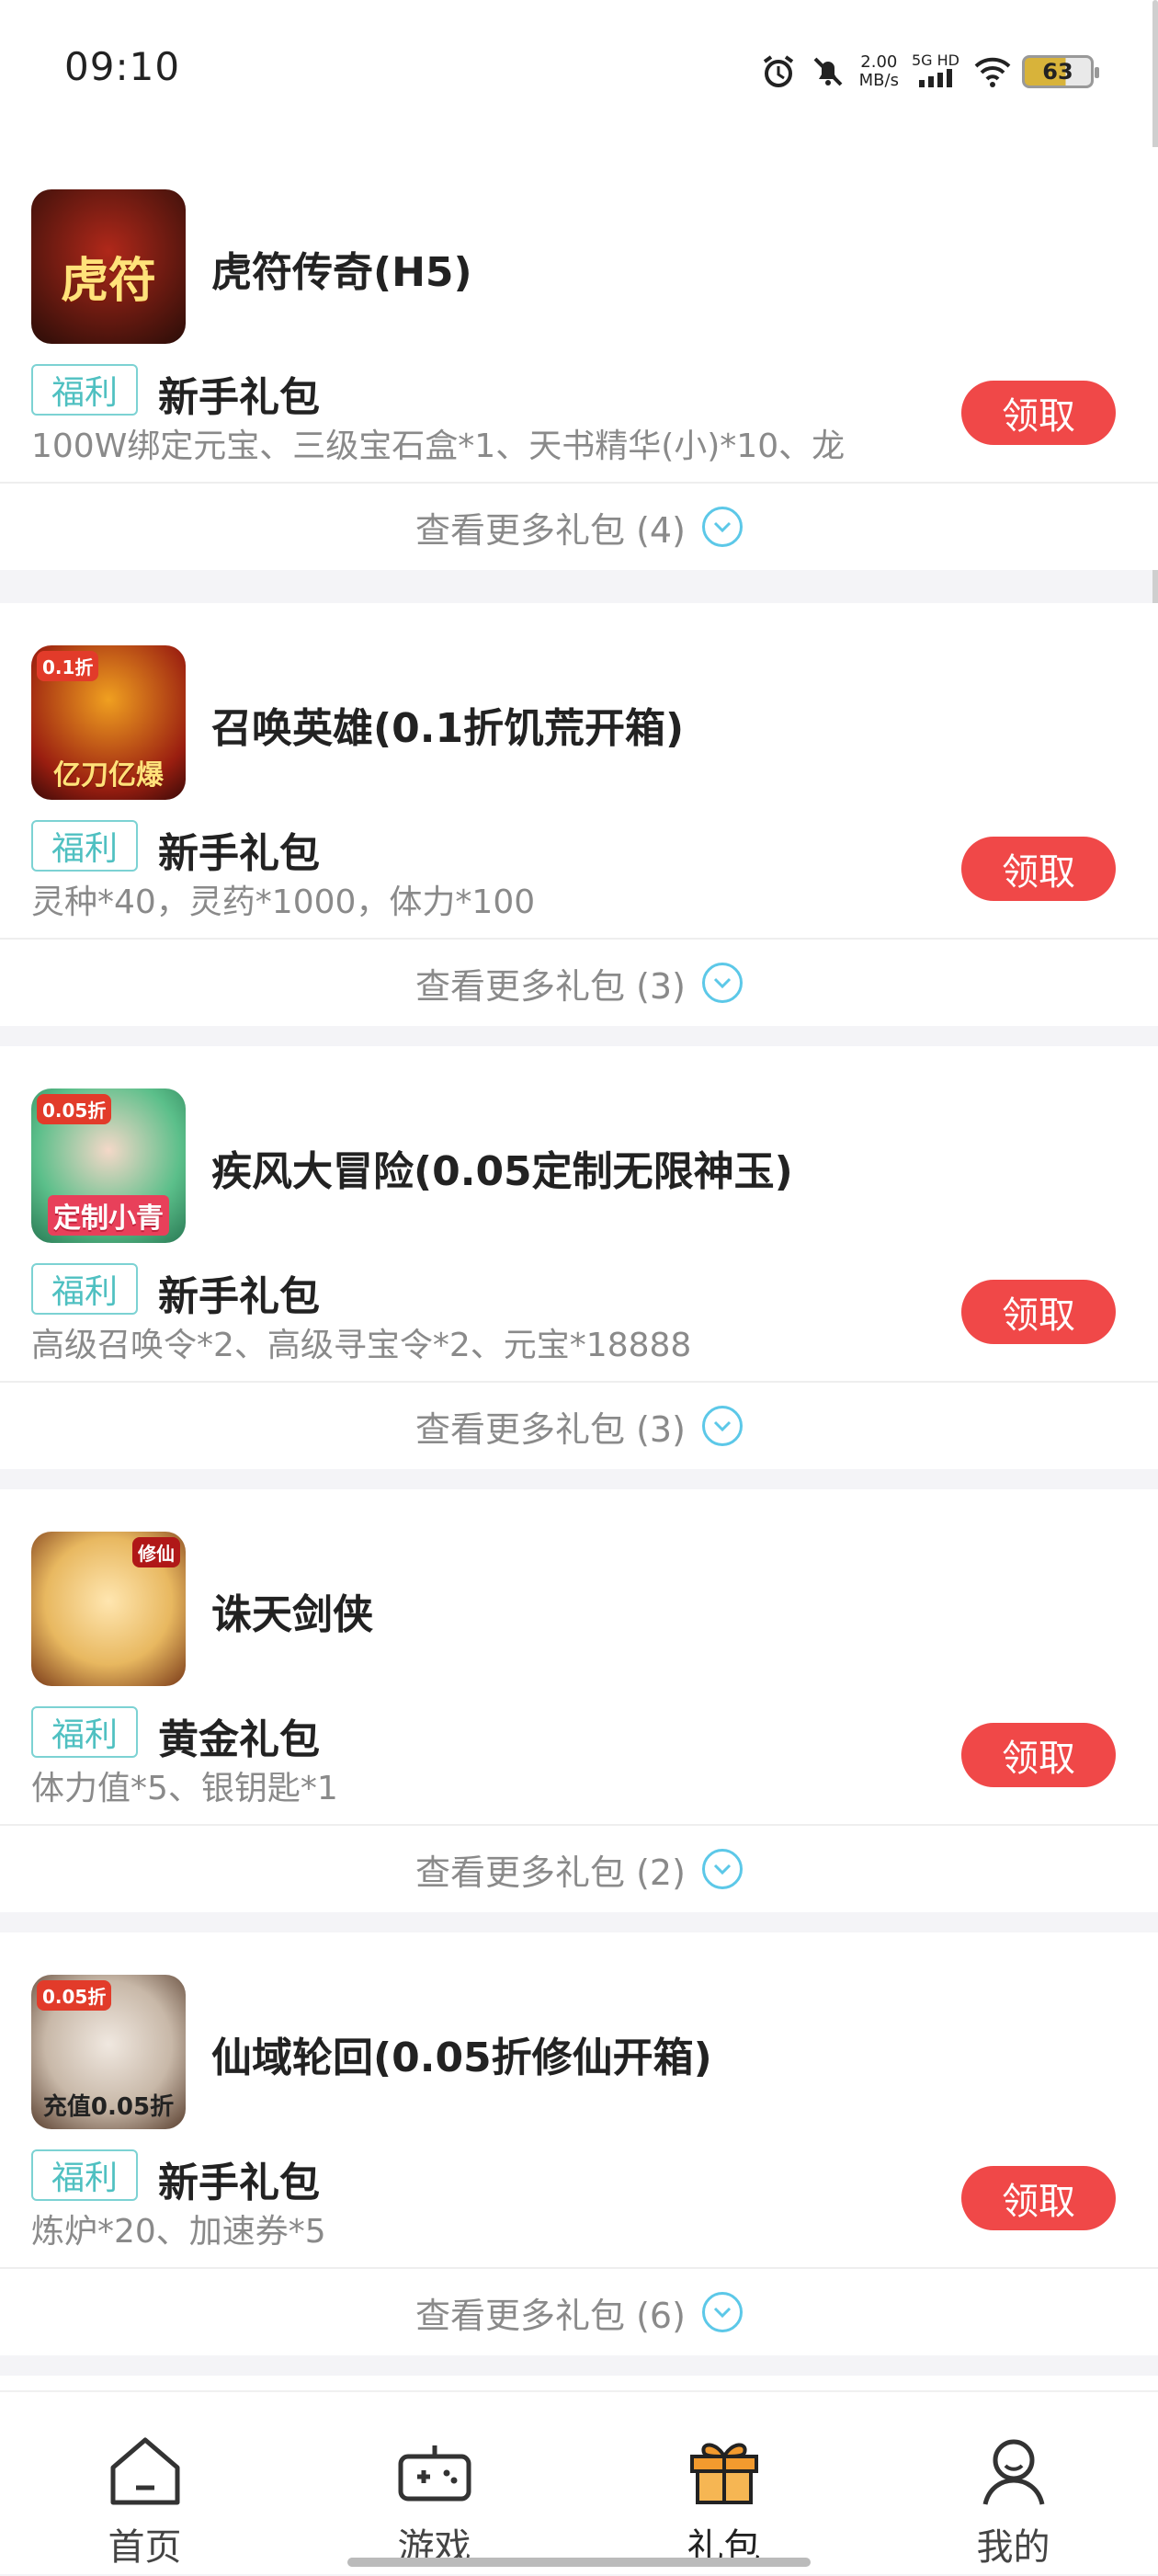  What do you see at coordinates (1013, 2547) in the screenshot?
I see `tab-profile-label: 我的` at bounding box center [1013, 2547].